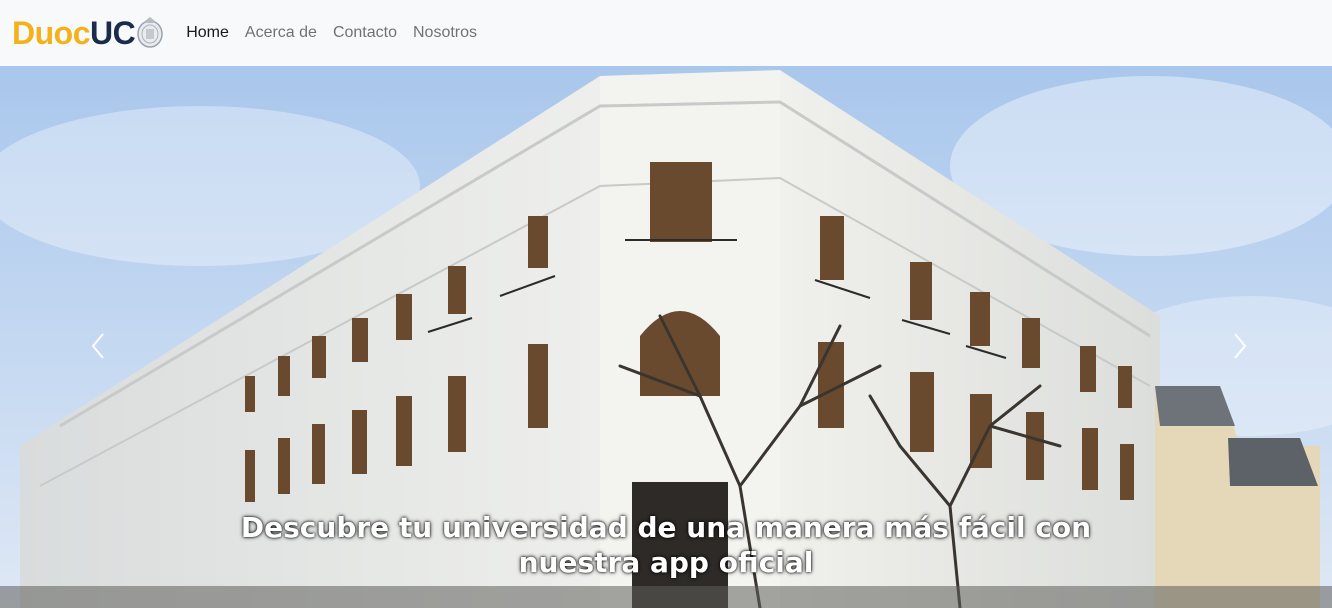 The image size is (1332, 608). I want to click on nav-nosotros: Nosotros, so click(445, 33).